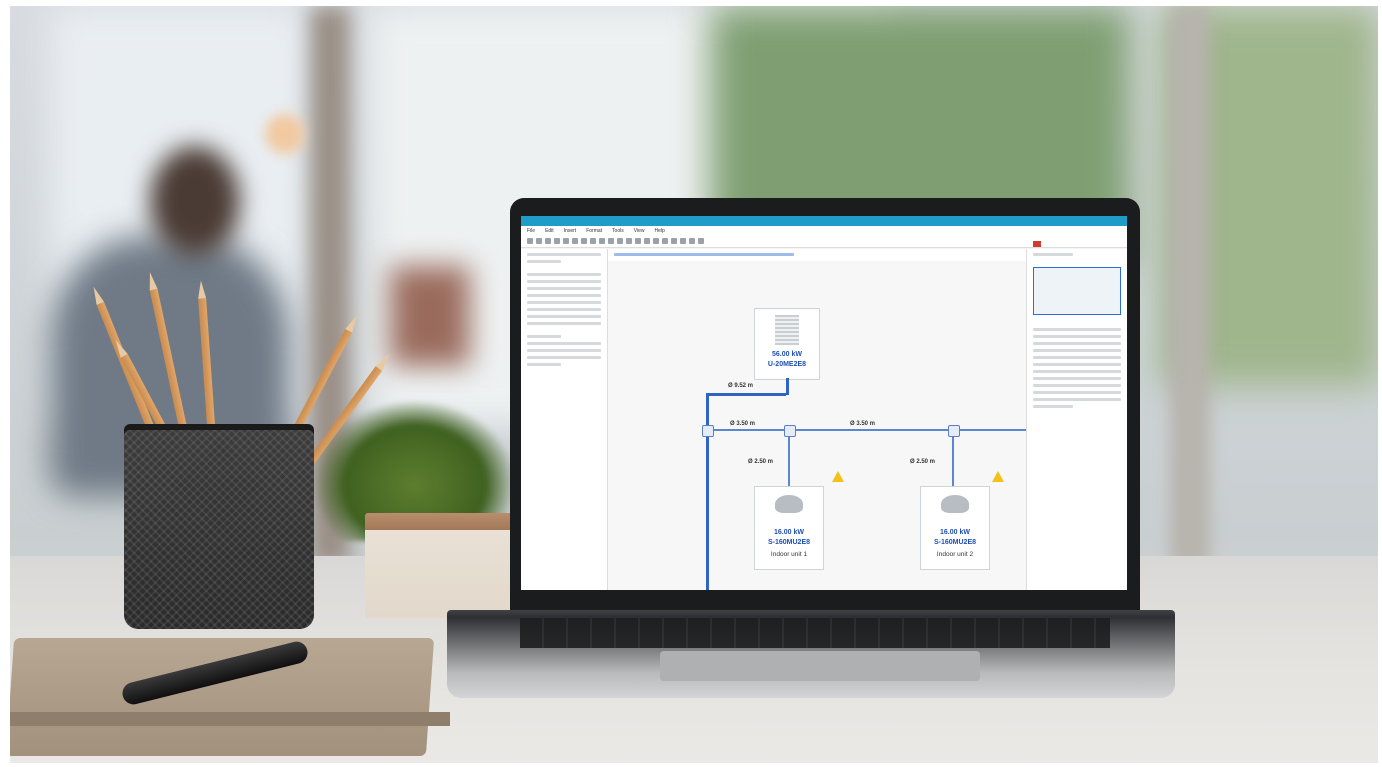 This screenshot has height=767, width=1382. I want to click on pipe-label: Ø 9.52 m, so click(741, 386).